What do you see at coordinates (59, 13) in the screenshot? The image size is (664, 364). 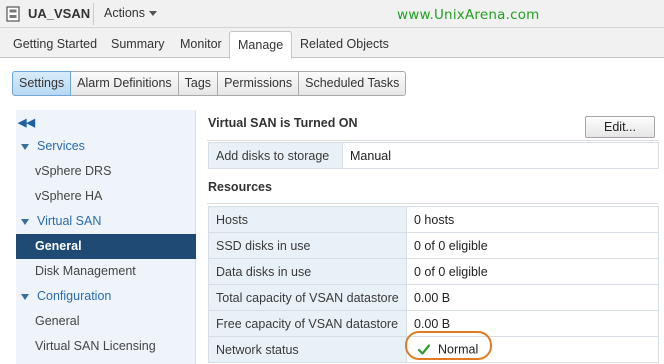 I see `object-title: UA_VSAN` at bounding box center [59, 13].